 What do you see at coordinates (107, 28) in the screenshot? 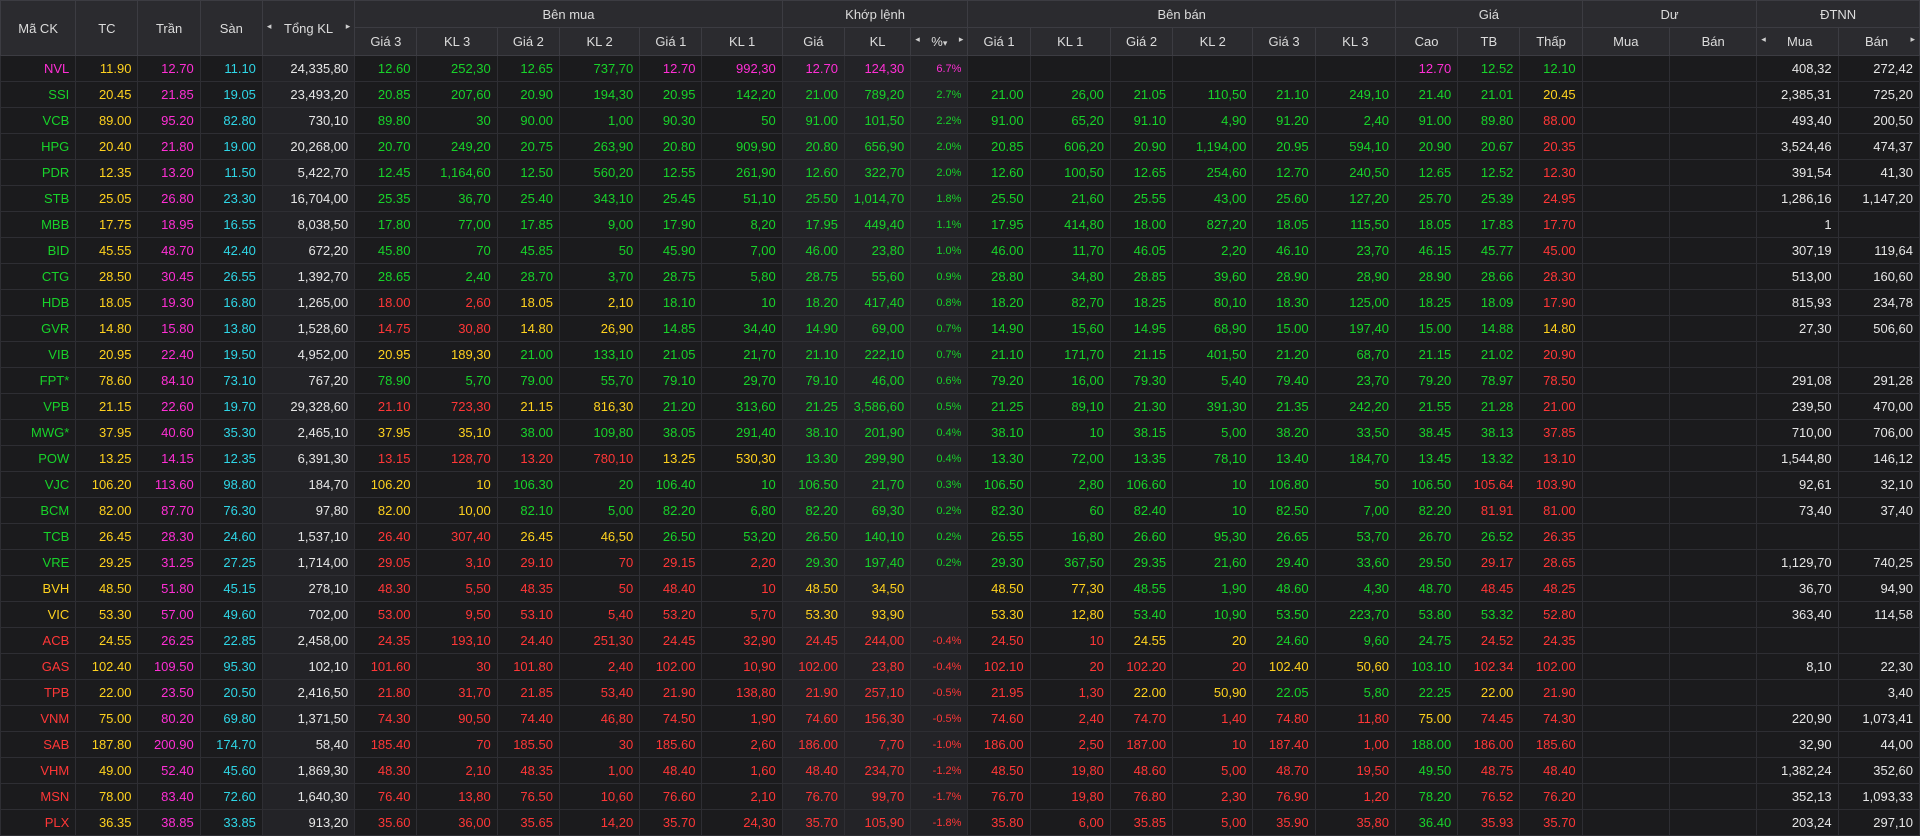
I see `header-ref: TC` at bounding box center [107, 28].